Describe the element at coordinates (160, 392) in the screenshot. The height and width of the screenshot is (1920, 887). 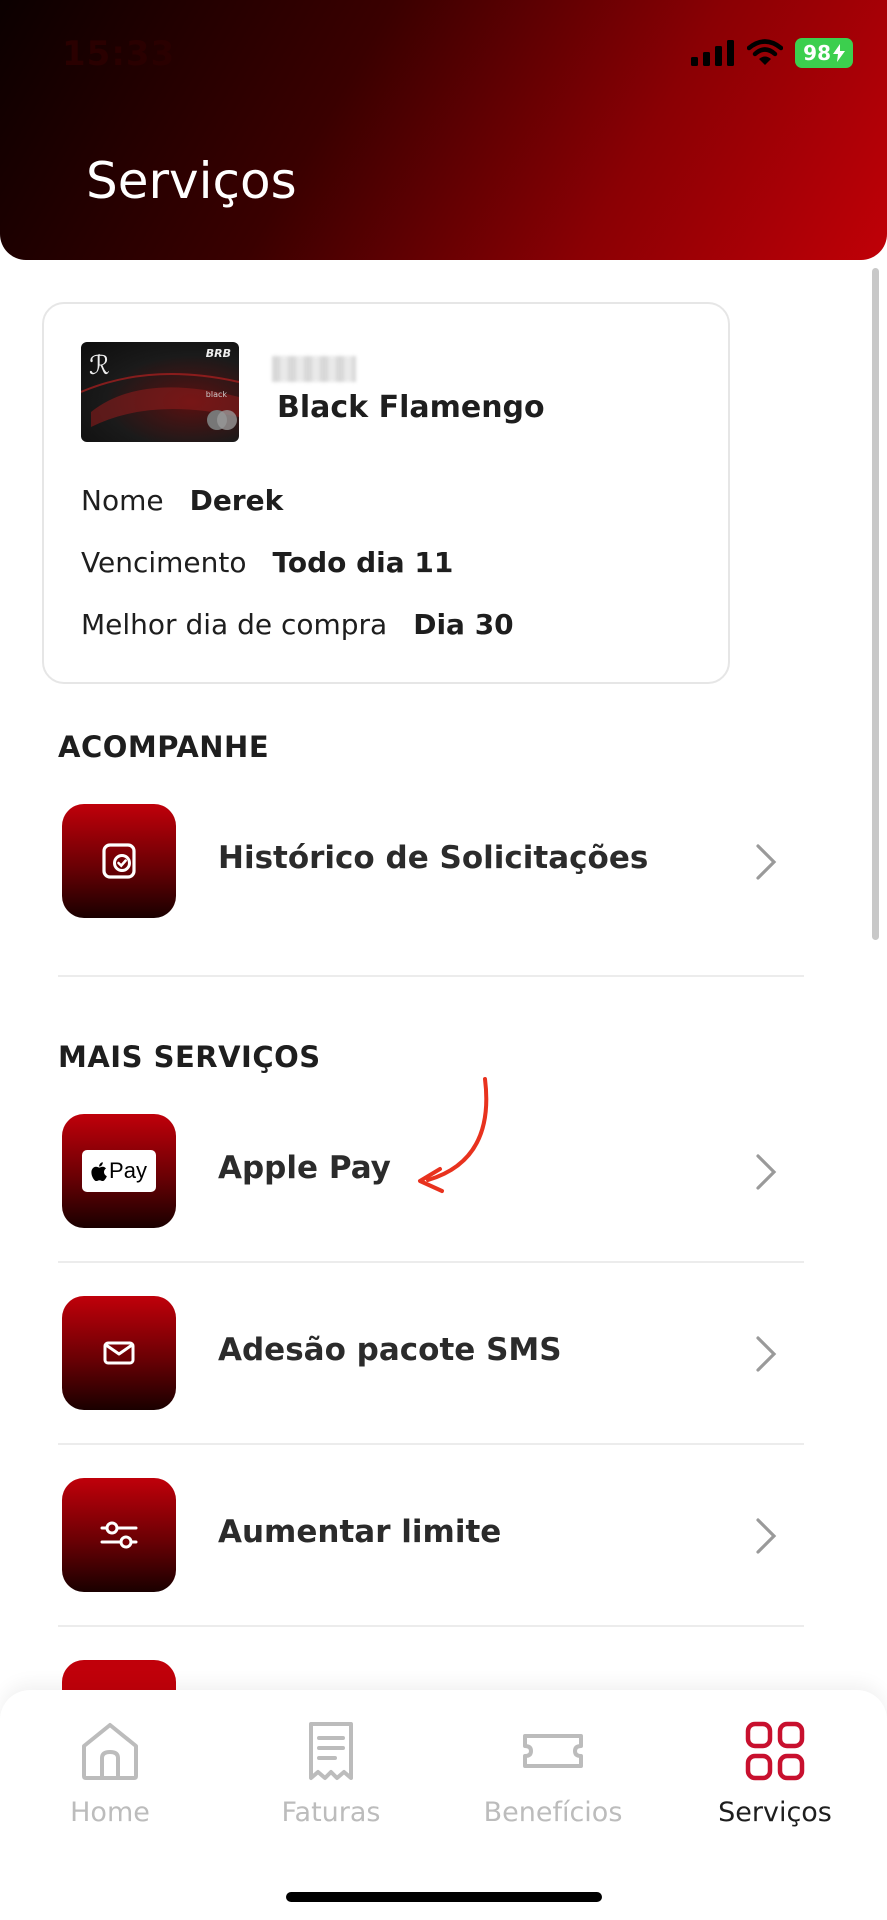
I see `credit-card-image: ℛ BRB black` at that location.